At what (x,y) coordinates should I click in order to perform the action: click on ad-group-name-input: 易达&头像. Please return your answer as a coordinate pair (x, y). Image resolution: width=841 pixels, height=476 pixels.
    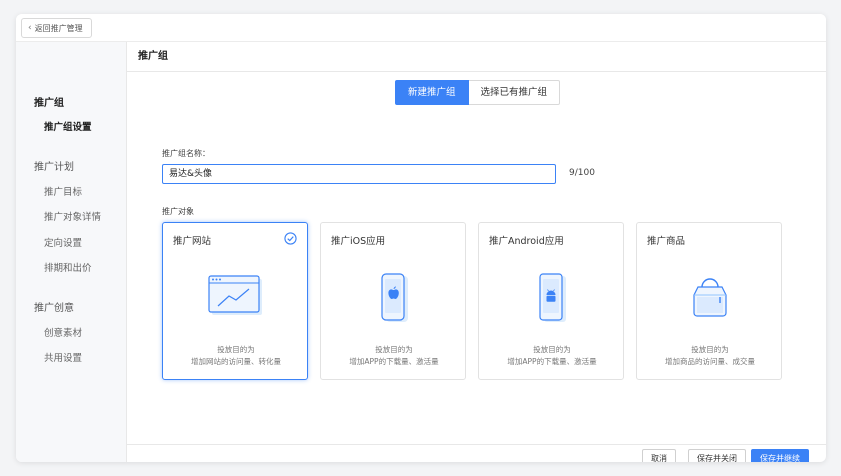
    Looking at the image, I should click on (359, 174).